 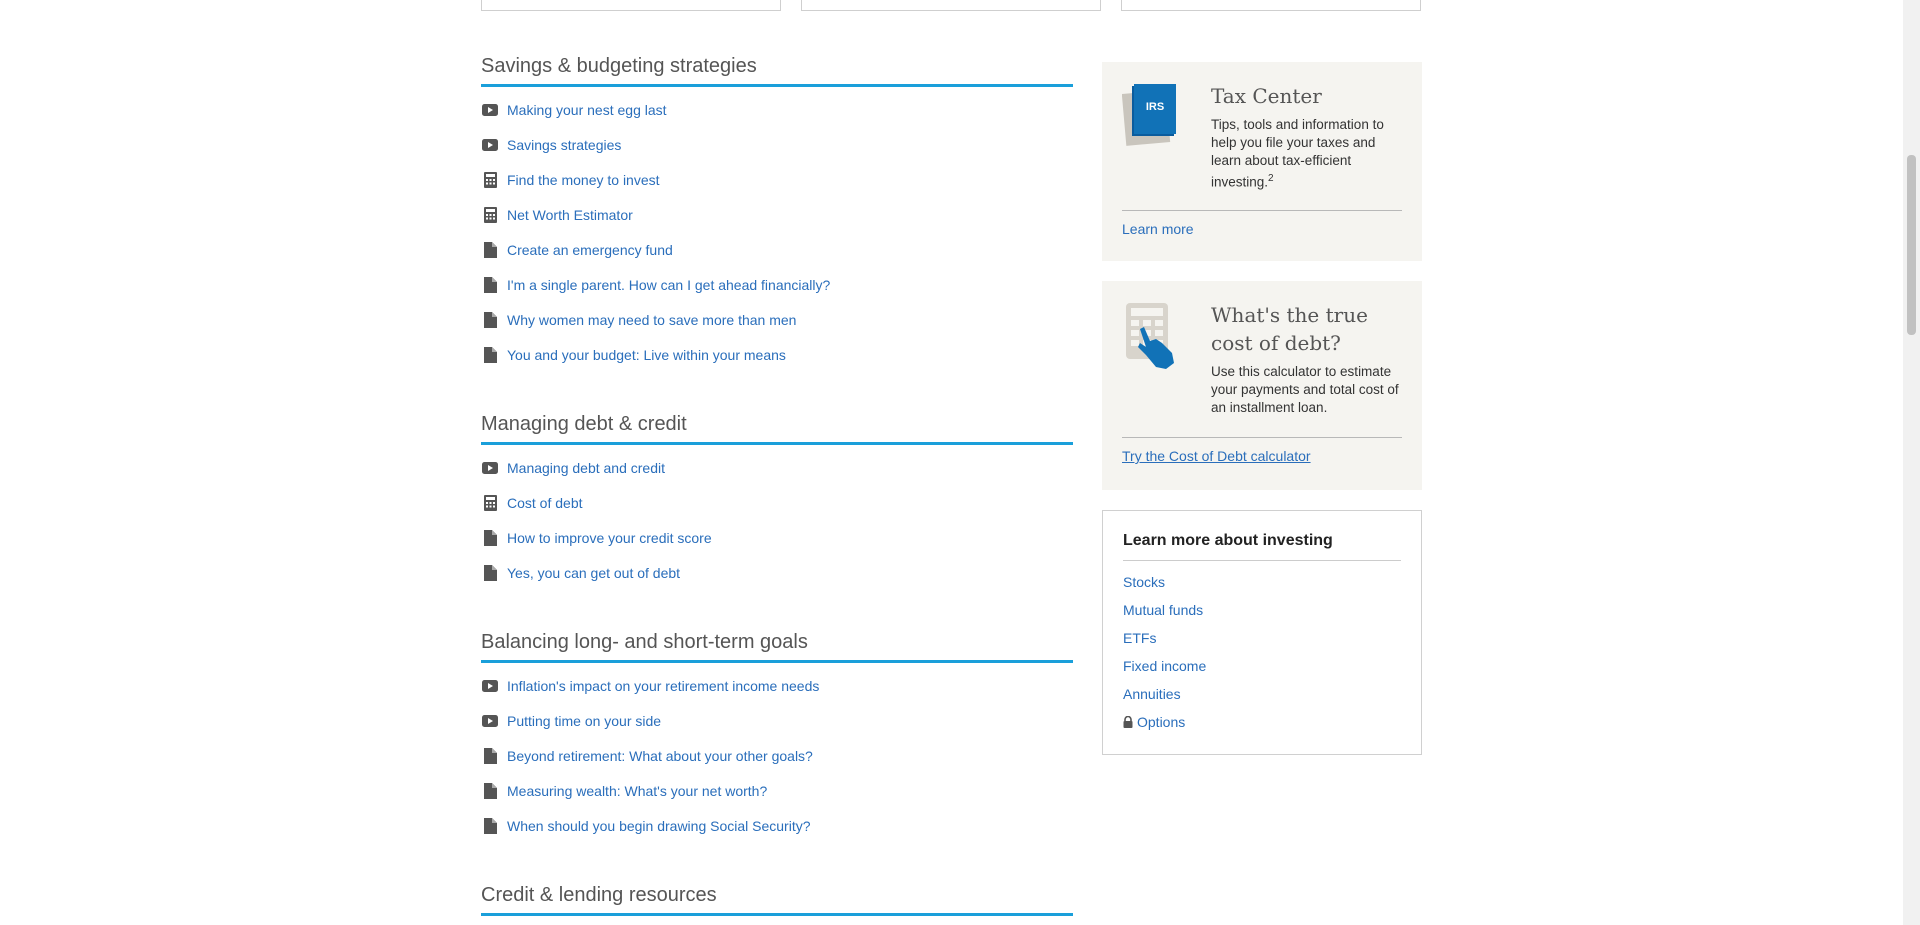 What do you see at coordinates (777, 118) in the screenshot?
I see `list-item: Making your nest egg last` at bounding box center [777, 118].